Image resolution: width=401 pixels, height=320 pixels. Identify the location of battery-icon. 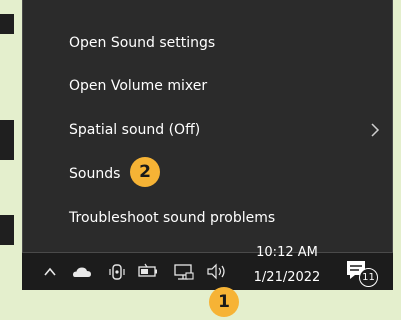
(148, 271).